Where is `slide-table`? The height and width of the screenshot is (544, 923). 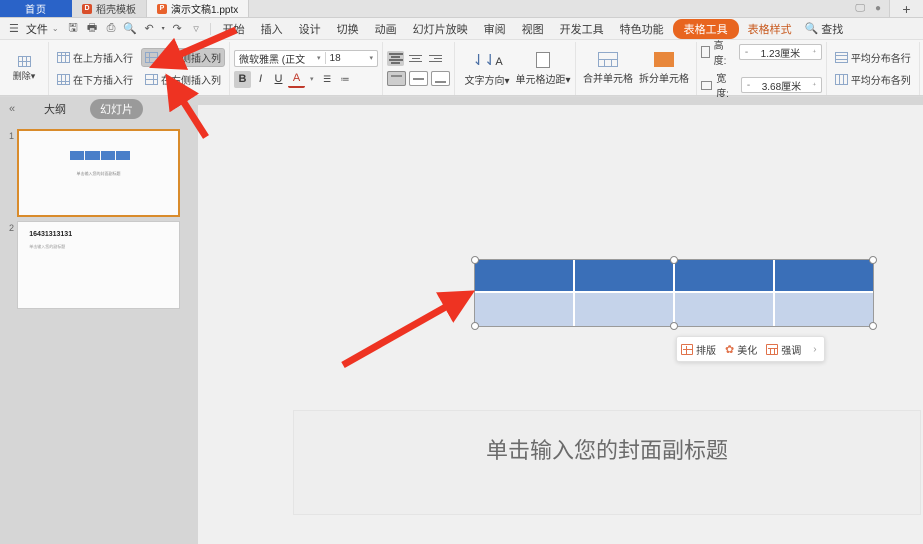 slide-table is located at coordinates (674, 293).